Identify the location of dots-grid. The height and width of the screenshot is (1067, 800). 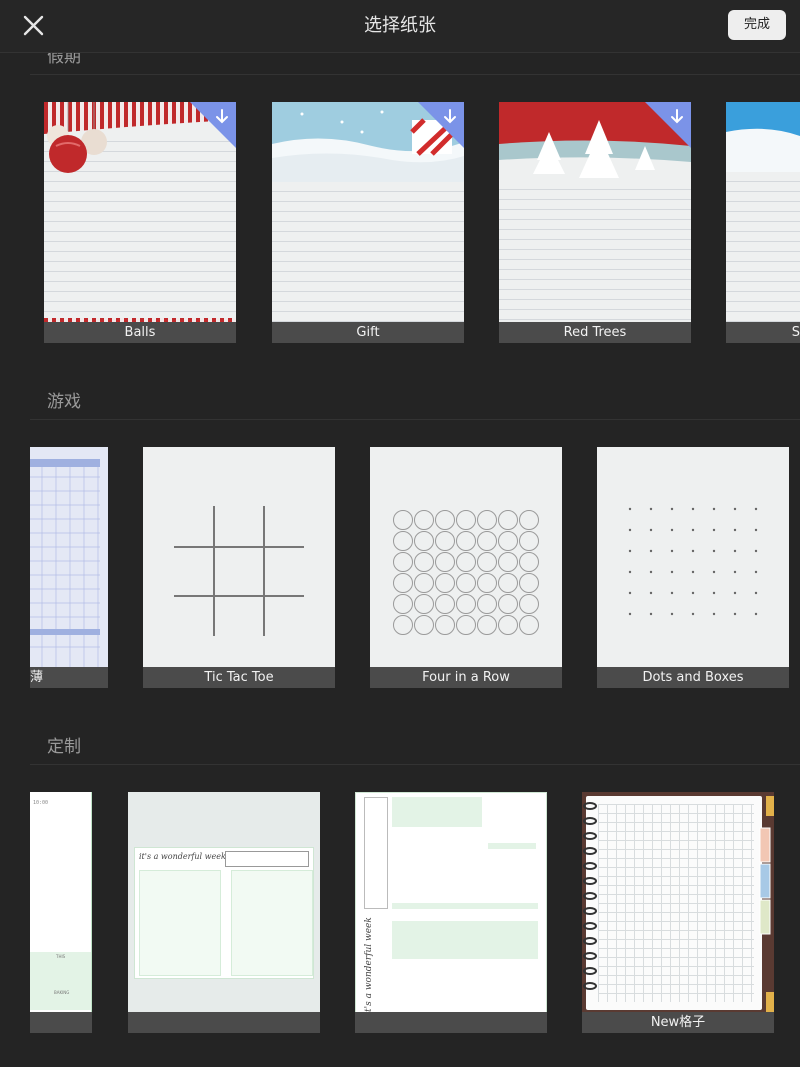
(693, 561).